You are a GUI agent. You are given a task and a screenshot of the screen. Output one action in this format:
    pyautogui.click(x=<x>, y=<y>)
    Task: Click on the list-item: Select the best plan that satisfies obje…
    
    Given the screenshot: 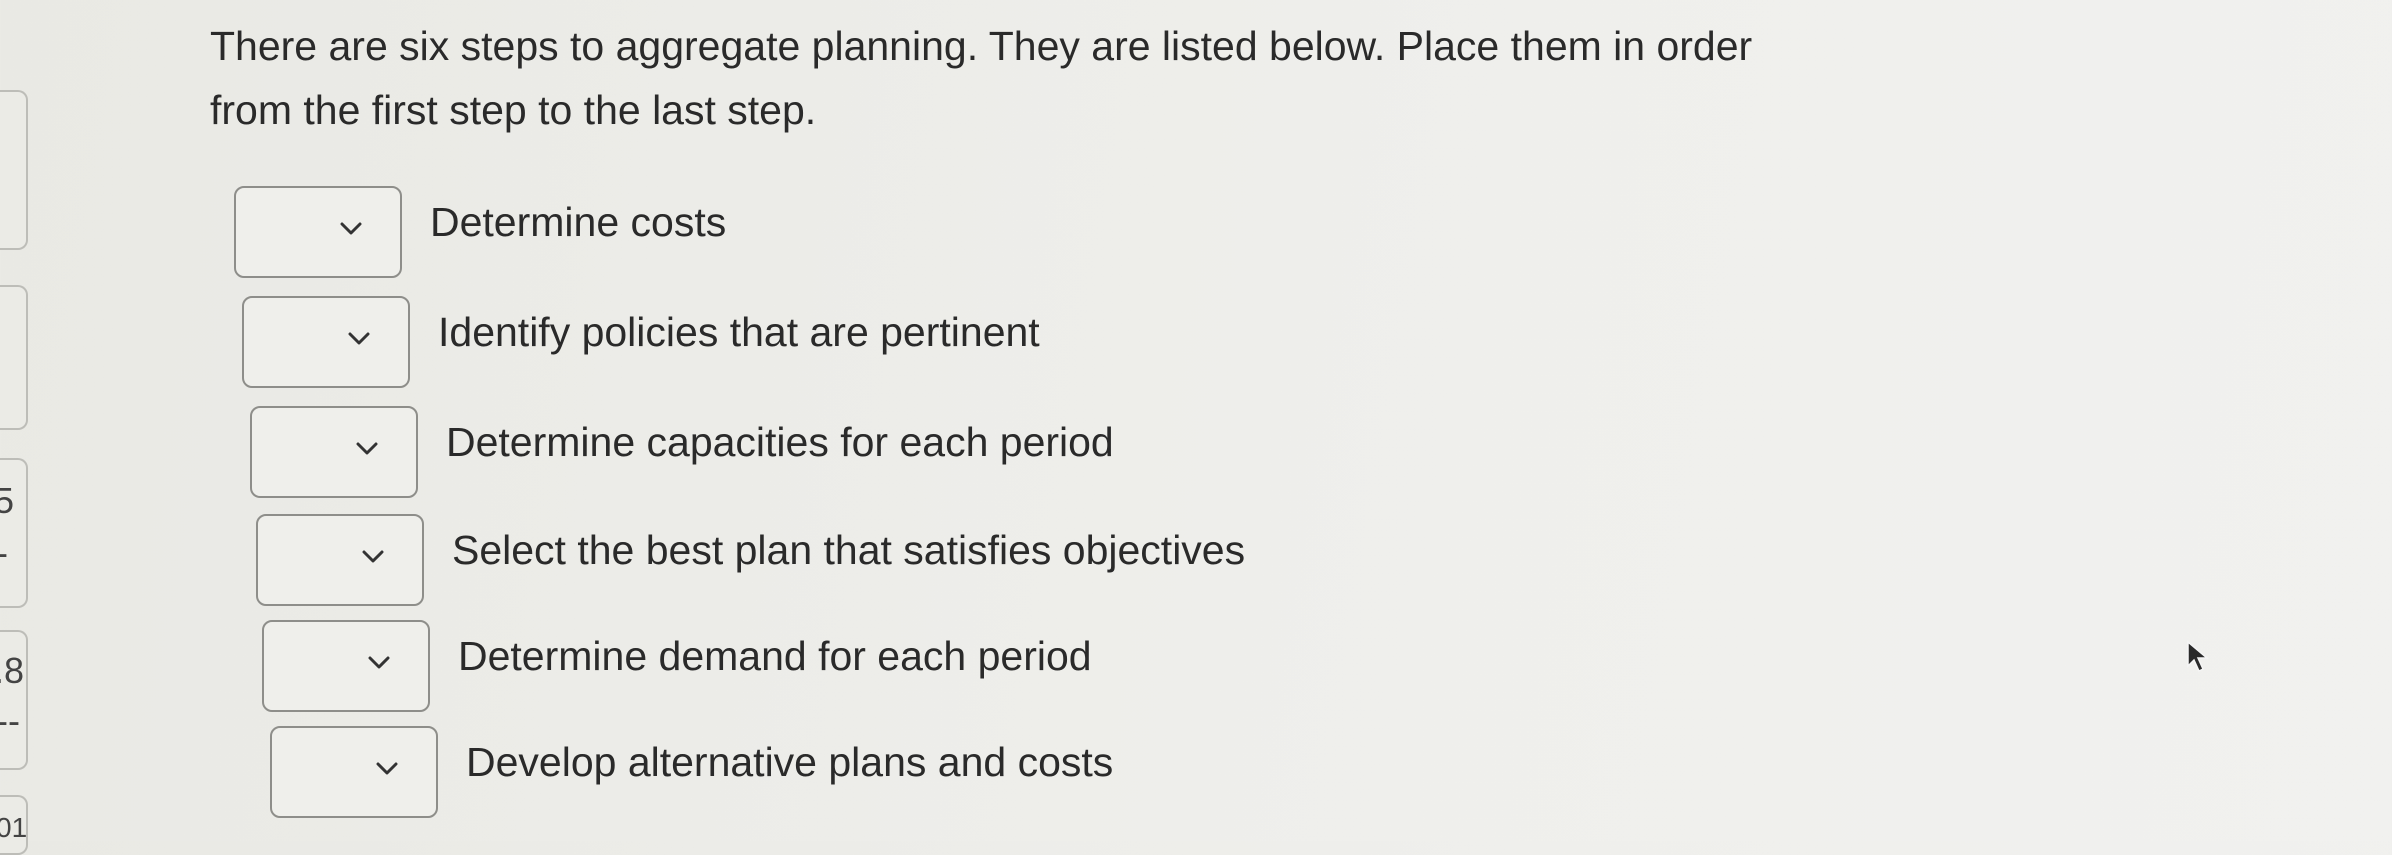 What is the action you would take?
    pyautogui.click(x=750, y=560)
    